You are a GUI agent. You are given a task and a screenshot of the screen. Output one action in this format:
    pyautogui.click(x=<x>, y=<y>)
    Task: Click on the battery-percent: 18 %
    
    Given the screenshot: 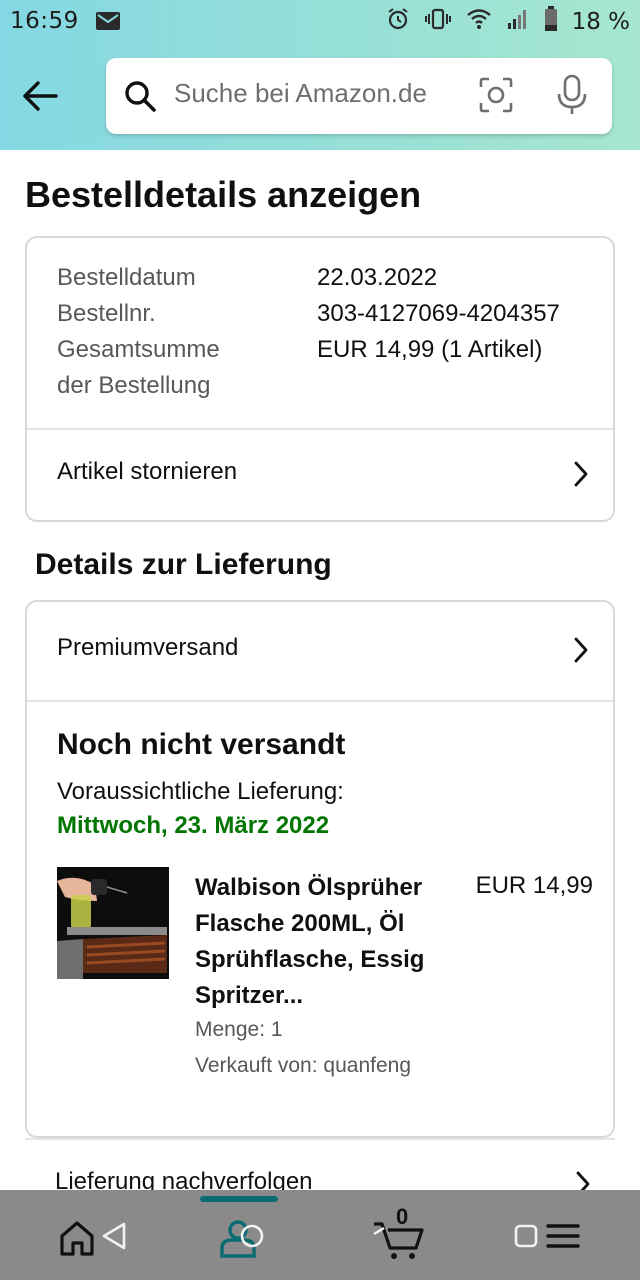 What is the action you would take?
    pyautogui.click(x=600, y=22)
    